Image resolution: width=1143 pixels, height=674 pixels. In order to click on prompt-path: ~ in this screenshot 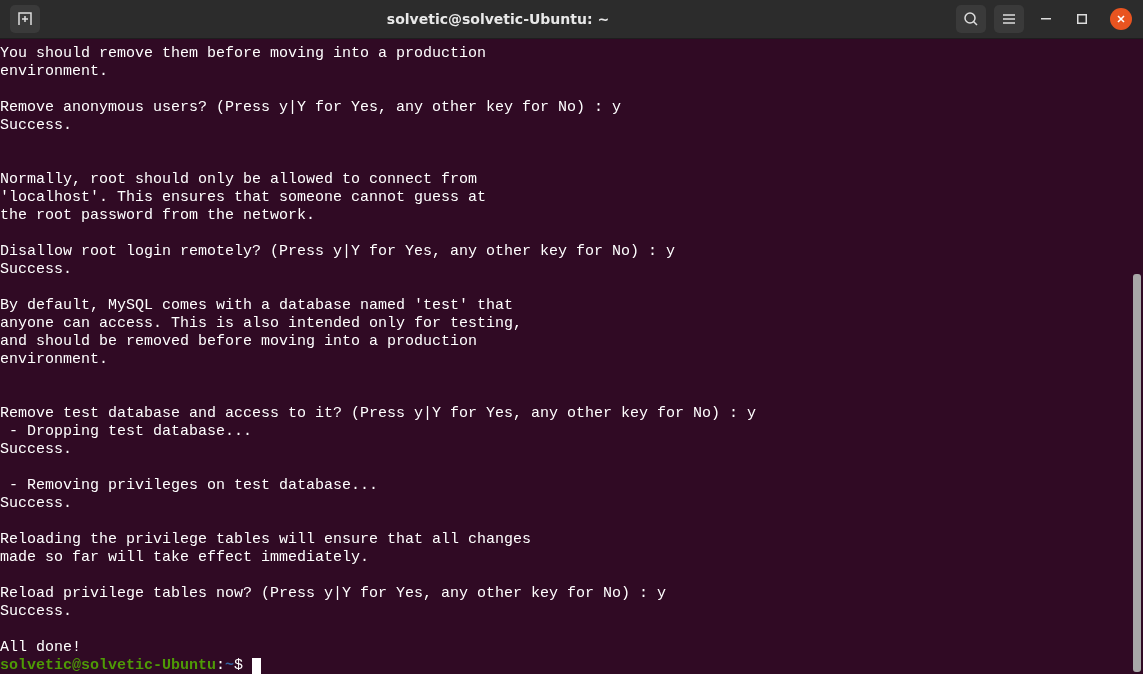, I will do `click(230, 665)`.